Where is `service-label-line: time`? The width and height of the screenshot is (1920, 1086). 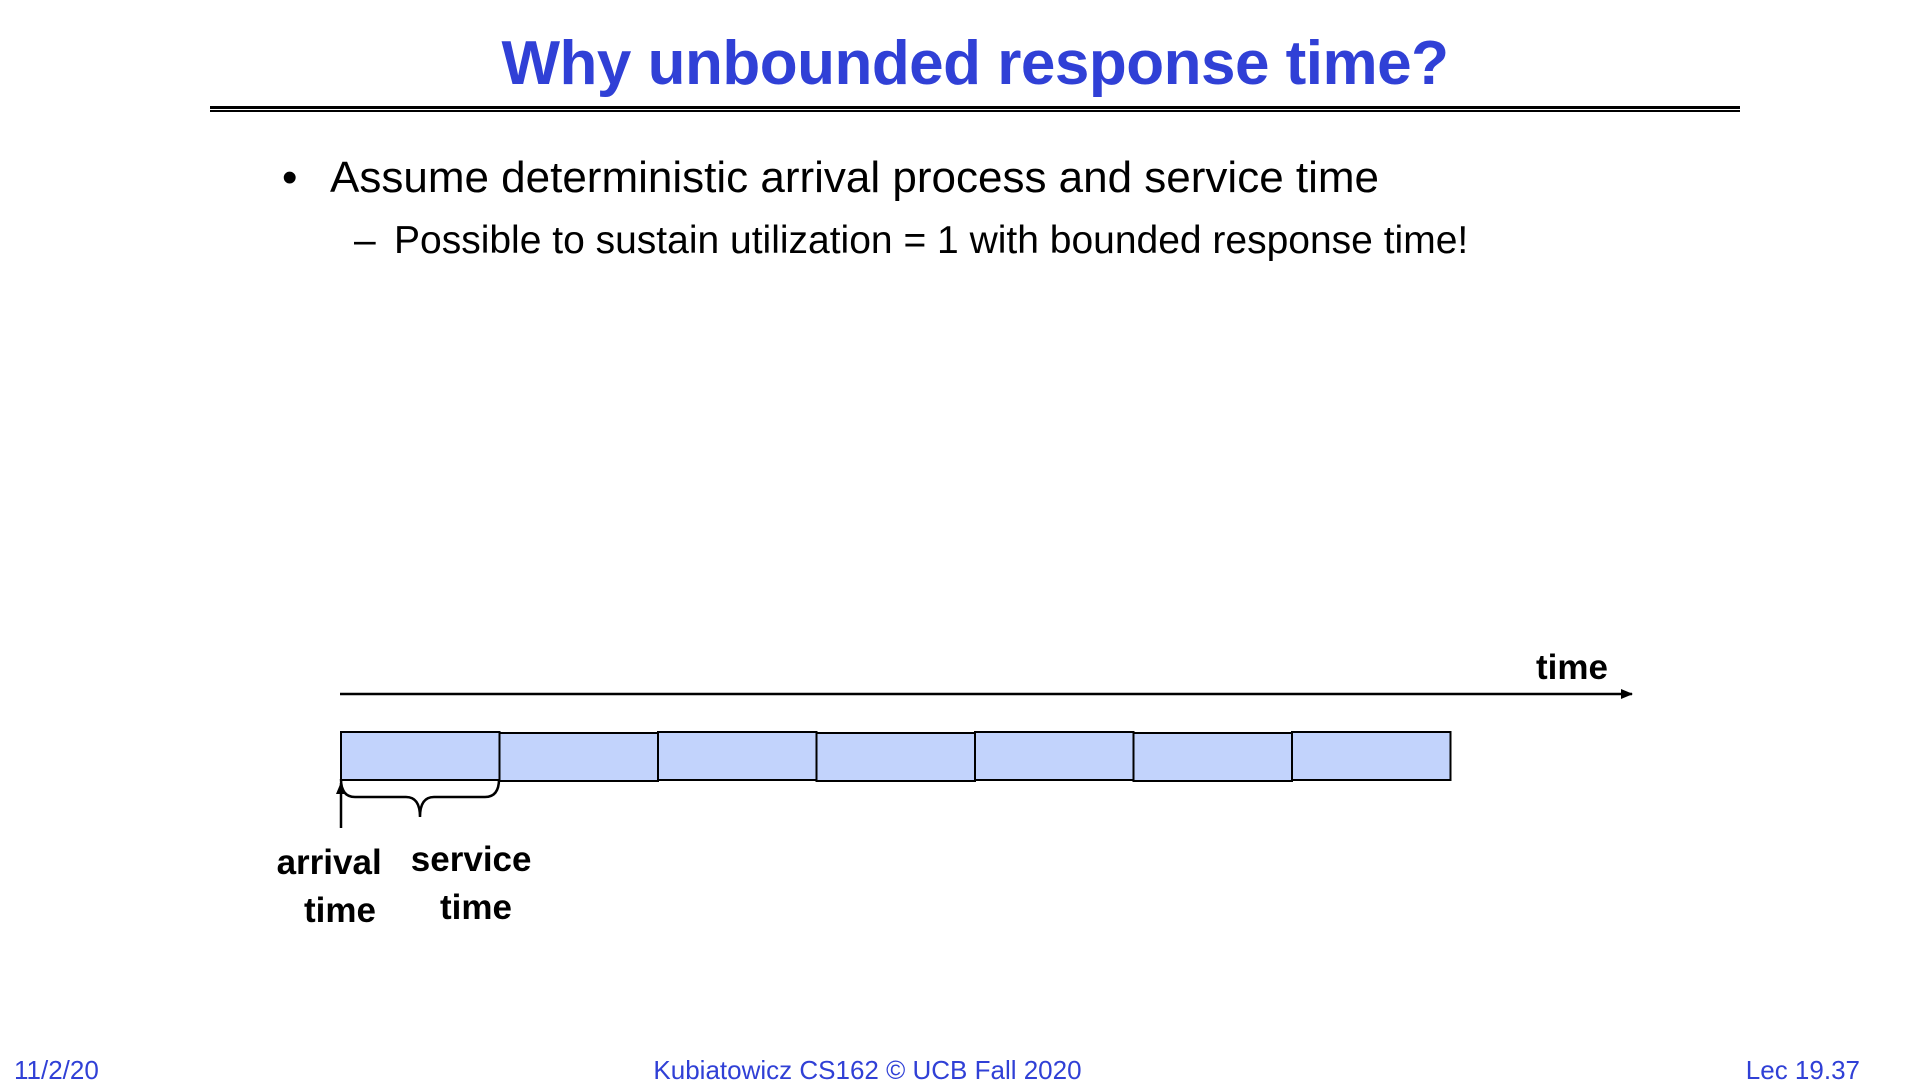 service-label-line: time is located at coordinates (476, 907).